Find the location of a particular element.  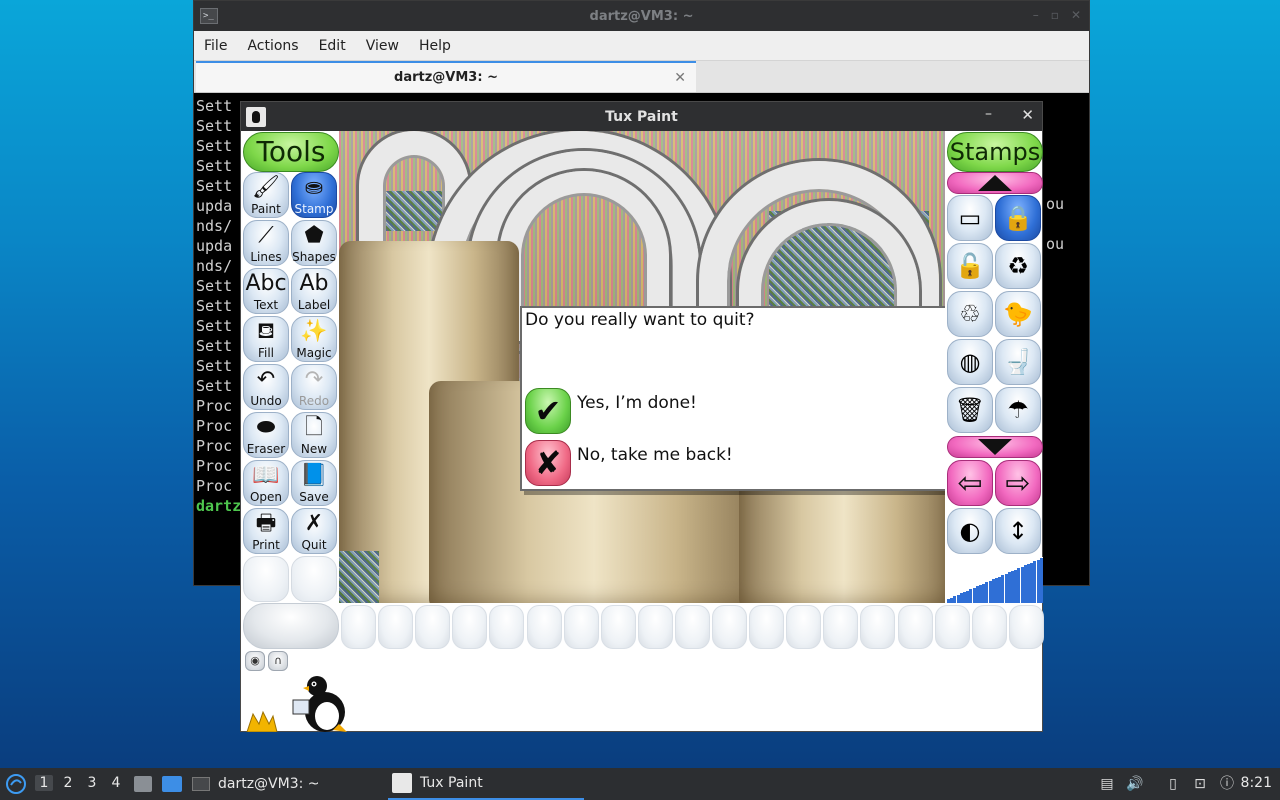

tool-redo-button: ↷ Redo is located at coordinates (314, 387).